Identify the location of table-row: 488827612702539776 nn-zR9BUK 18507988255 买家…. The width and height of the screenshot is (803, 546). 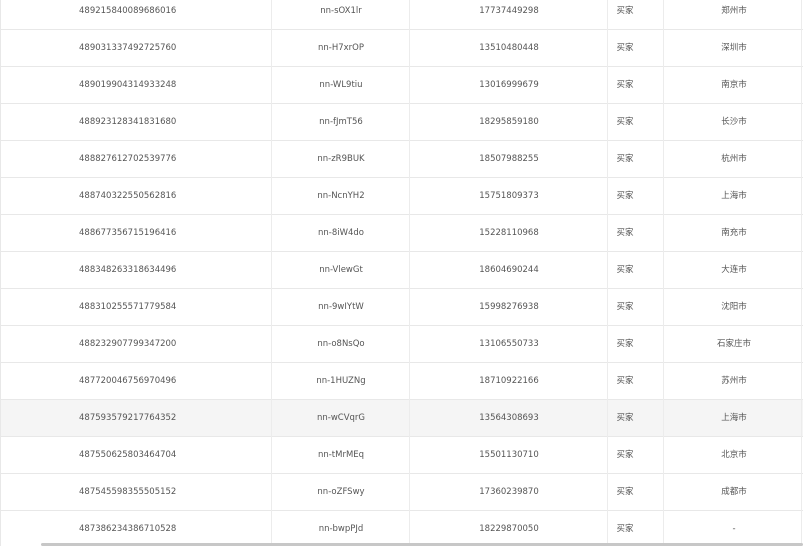
(402, 159).